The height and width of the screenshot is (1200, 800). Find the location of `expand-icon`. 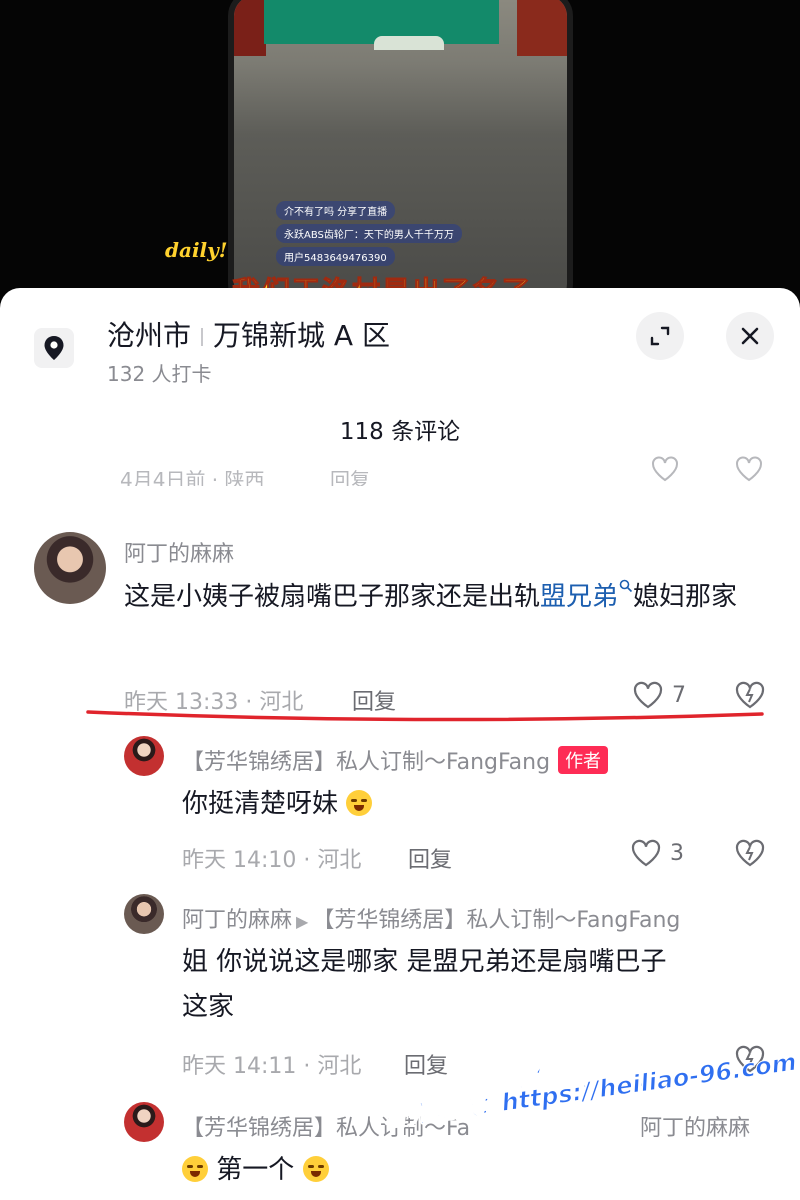

expand-icon is located at coordinates (660, 336).